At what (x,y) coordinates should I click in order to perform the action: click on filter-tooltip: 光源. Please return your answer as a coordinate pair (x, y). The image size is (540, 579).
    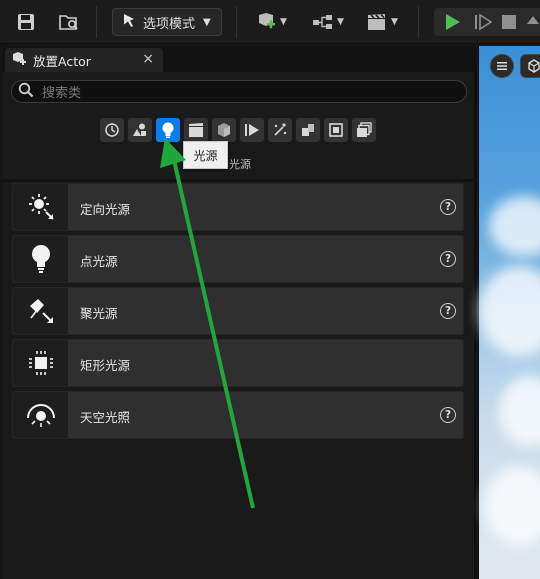
    Looking at the image, I should click on (205, 155).